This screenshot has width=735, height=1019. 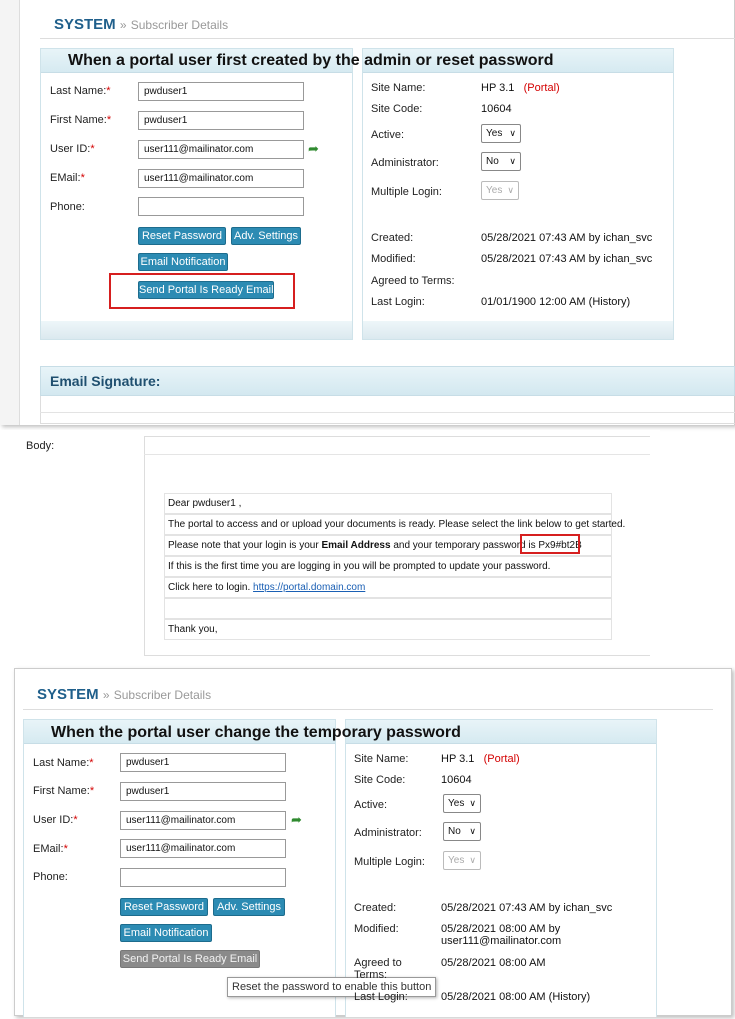 I want to click on last-login-value: 01/01/1900 12:00 AM (History), so click(x=556, y=302).